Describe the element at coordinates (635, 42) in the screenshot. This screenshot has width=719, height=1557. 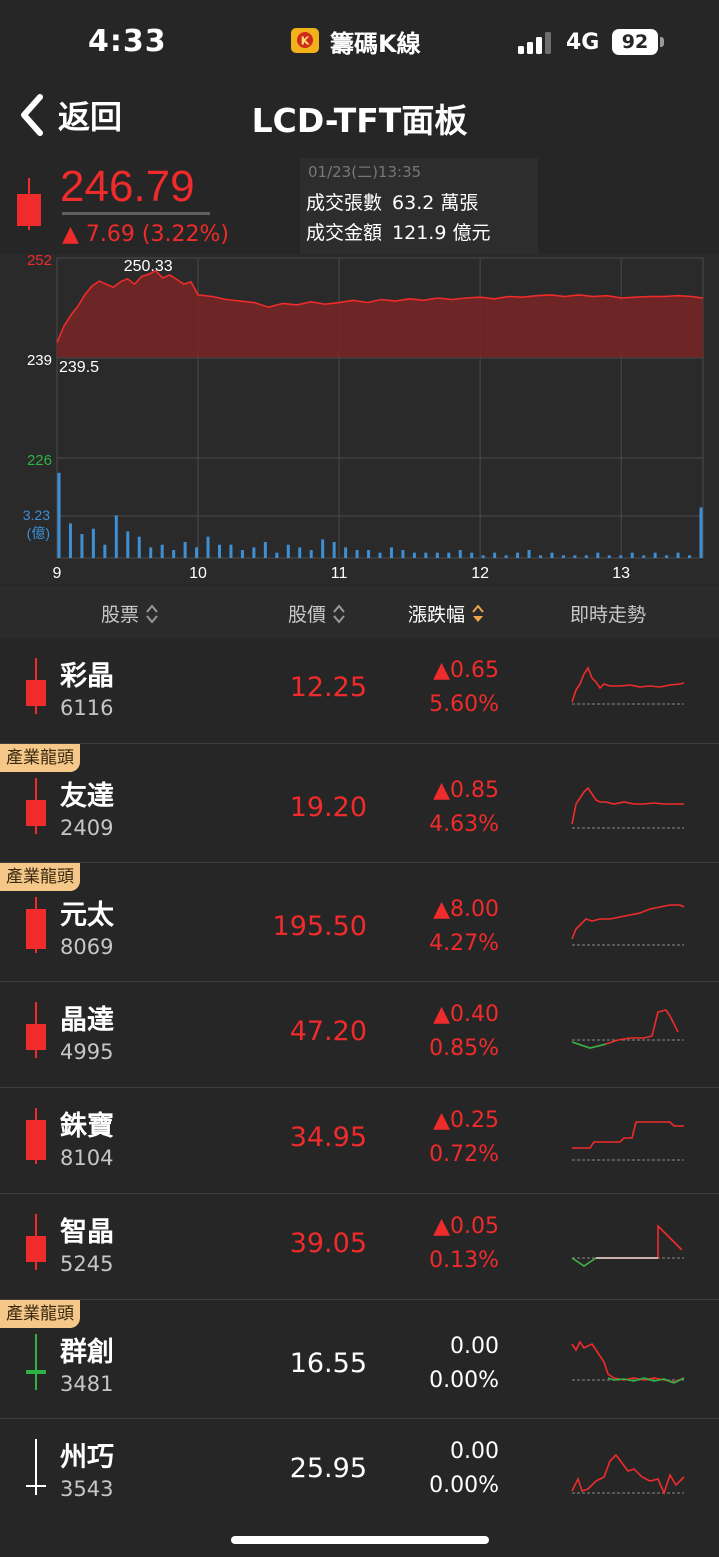
I see `battery-level: 92` at that location.